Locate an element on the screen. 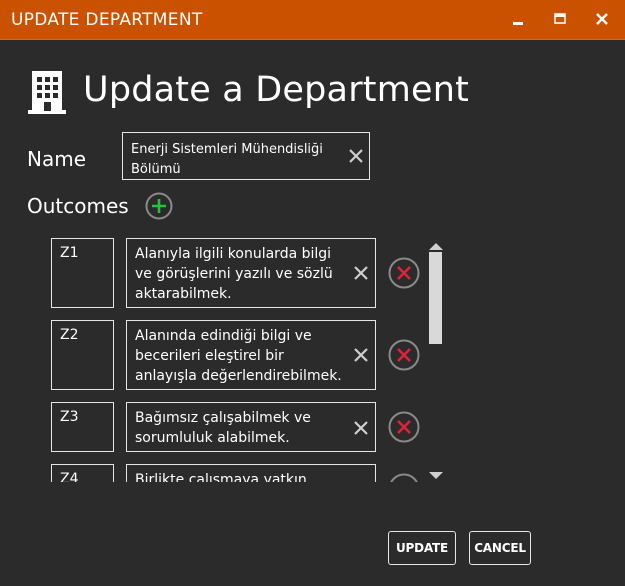  name-label: Name is located at coordinates (57, 159).